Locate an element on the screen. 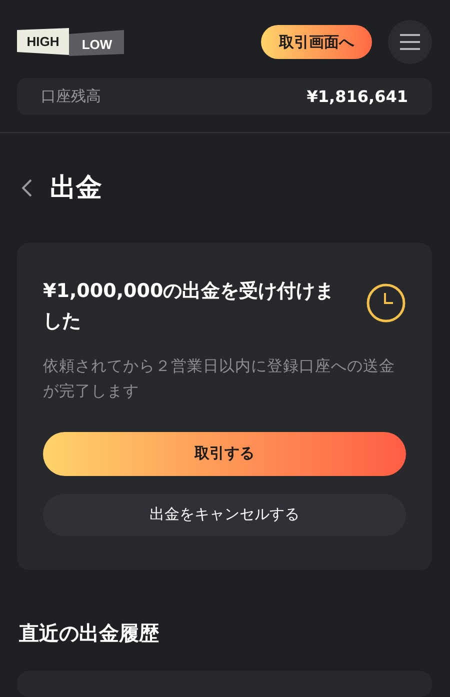 The width and height of the screenshot is (450, 697). menu-button is located at coordinates (410, 42).